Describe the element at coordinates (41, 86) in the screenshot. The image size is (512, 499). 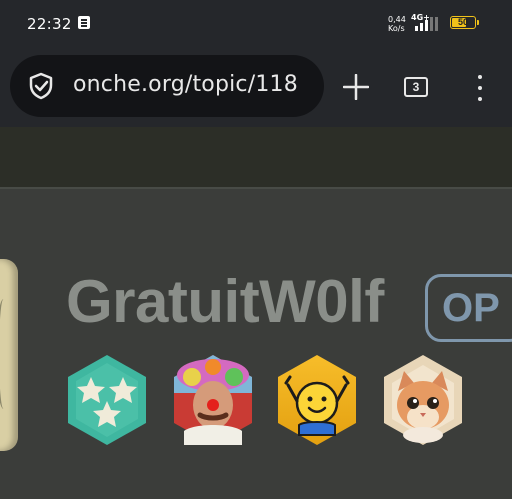
I see `shield-check-icon` at that location.